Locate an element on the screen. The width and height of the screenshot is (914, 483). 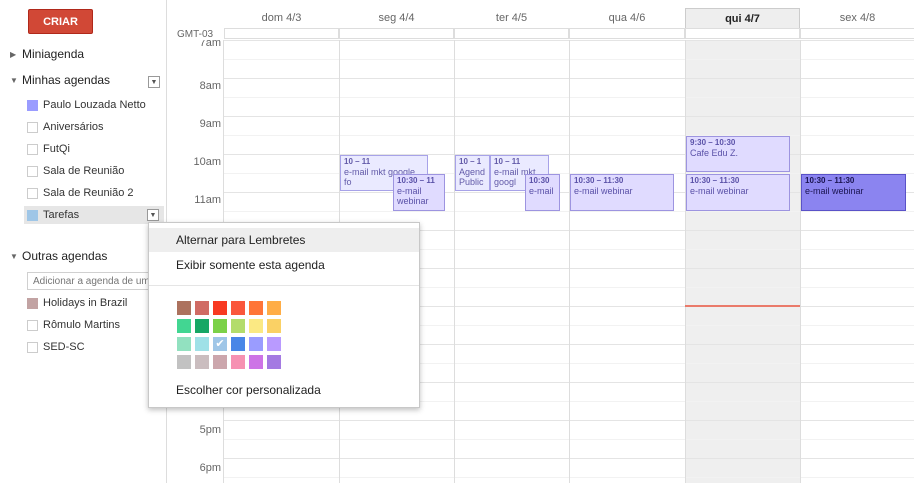
day-header: sex 4/8 is located at coordinates (857, 18).